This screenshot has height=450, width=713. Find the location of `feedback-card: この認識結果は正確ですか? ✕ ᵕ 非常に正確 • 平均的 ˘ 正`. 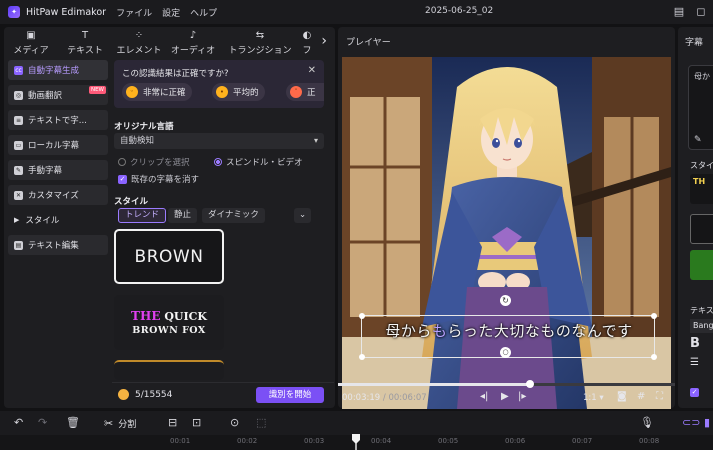

feedback-card: この認識結果は正確ですか? ✕ ᵕ 非常に正確 • 平均的 ˘ 正 is located at coordinates (219, 84).